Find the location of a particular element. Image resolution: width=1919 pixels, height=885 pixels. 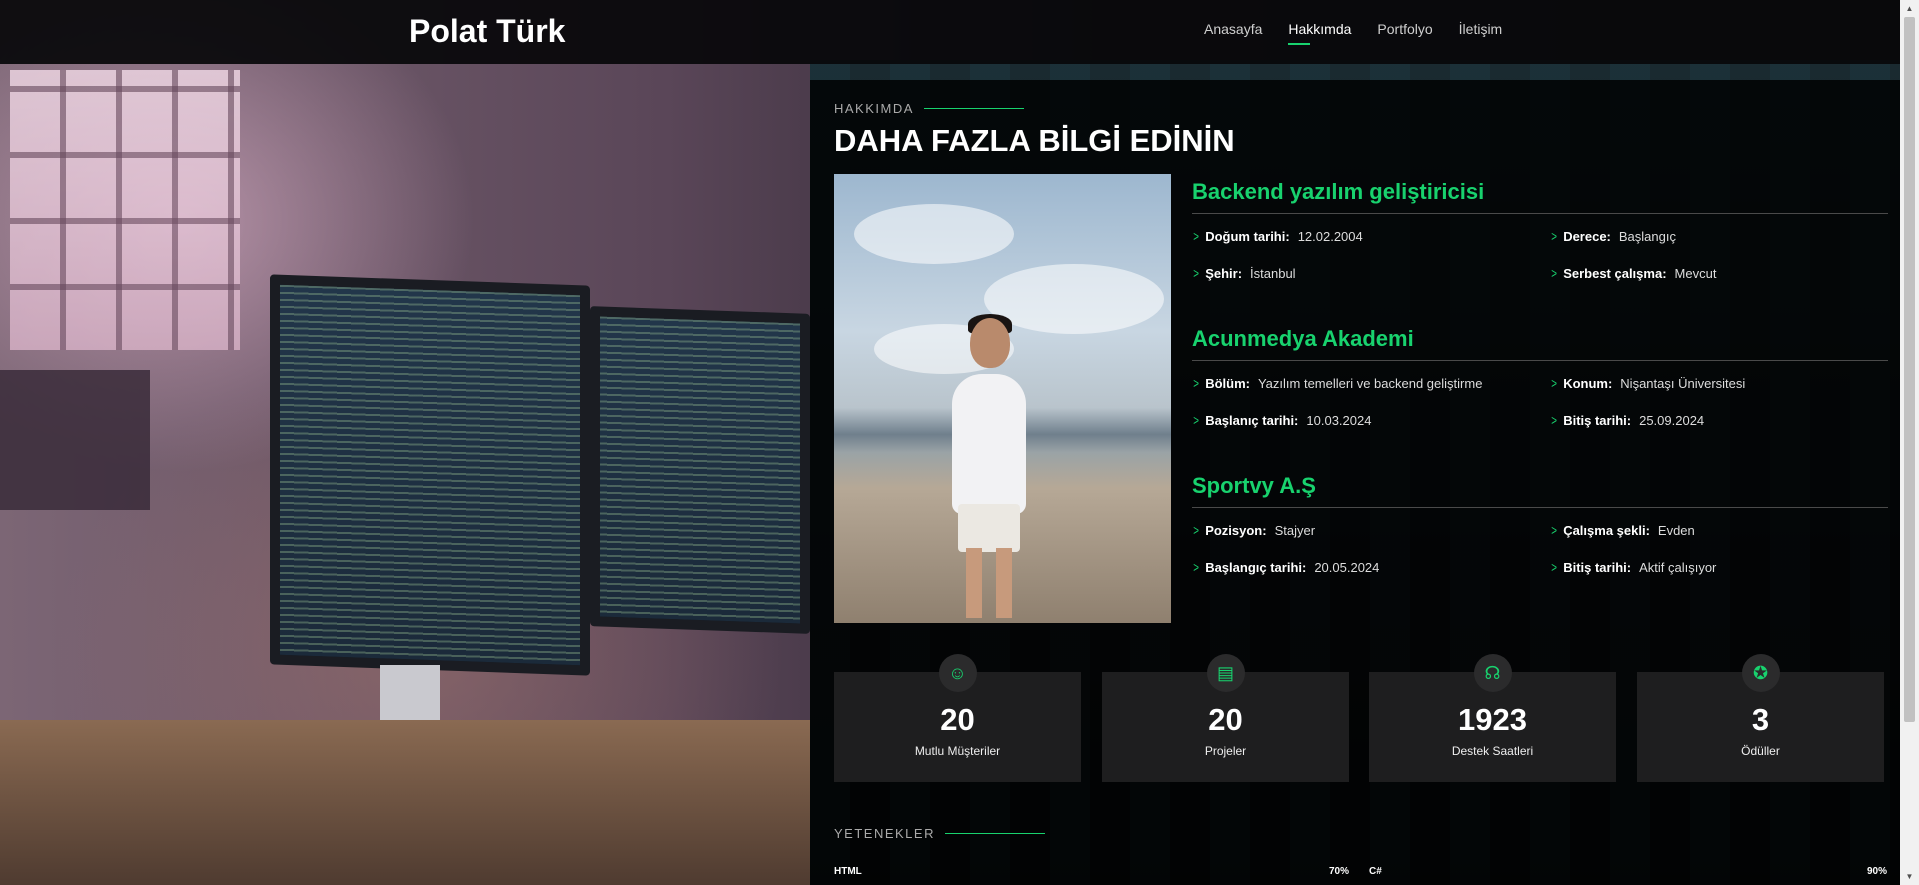

headset-icon: ☊ is located at coordinates (1492, 673).